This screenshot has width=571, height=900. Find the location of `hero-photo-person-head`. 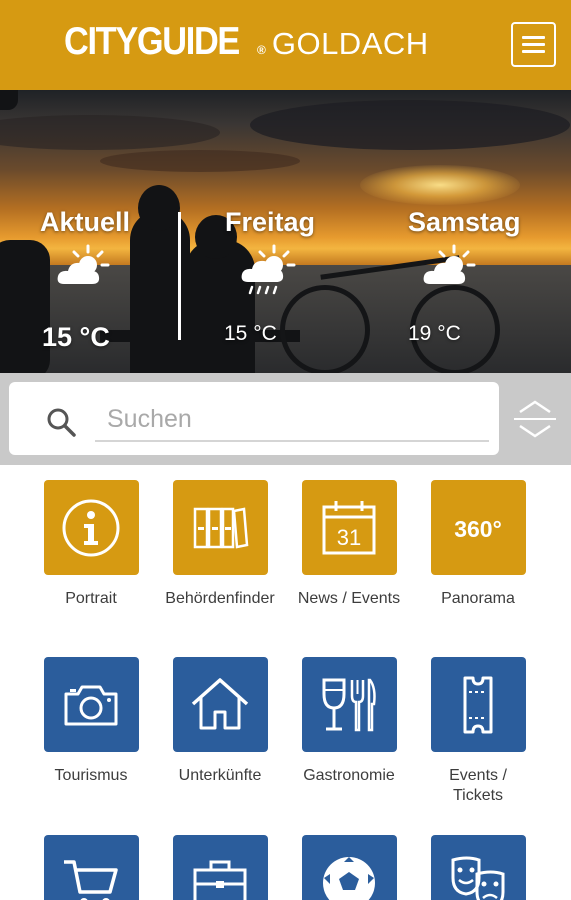

hero-photo-person-head is located at coordinates (159, 208).